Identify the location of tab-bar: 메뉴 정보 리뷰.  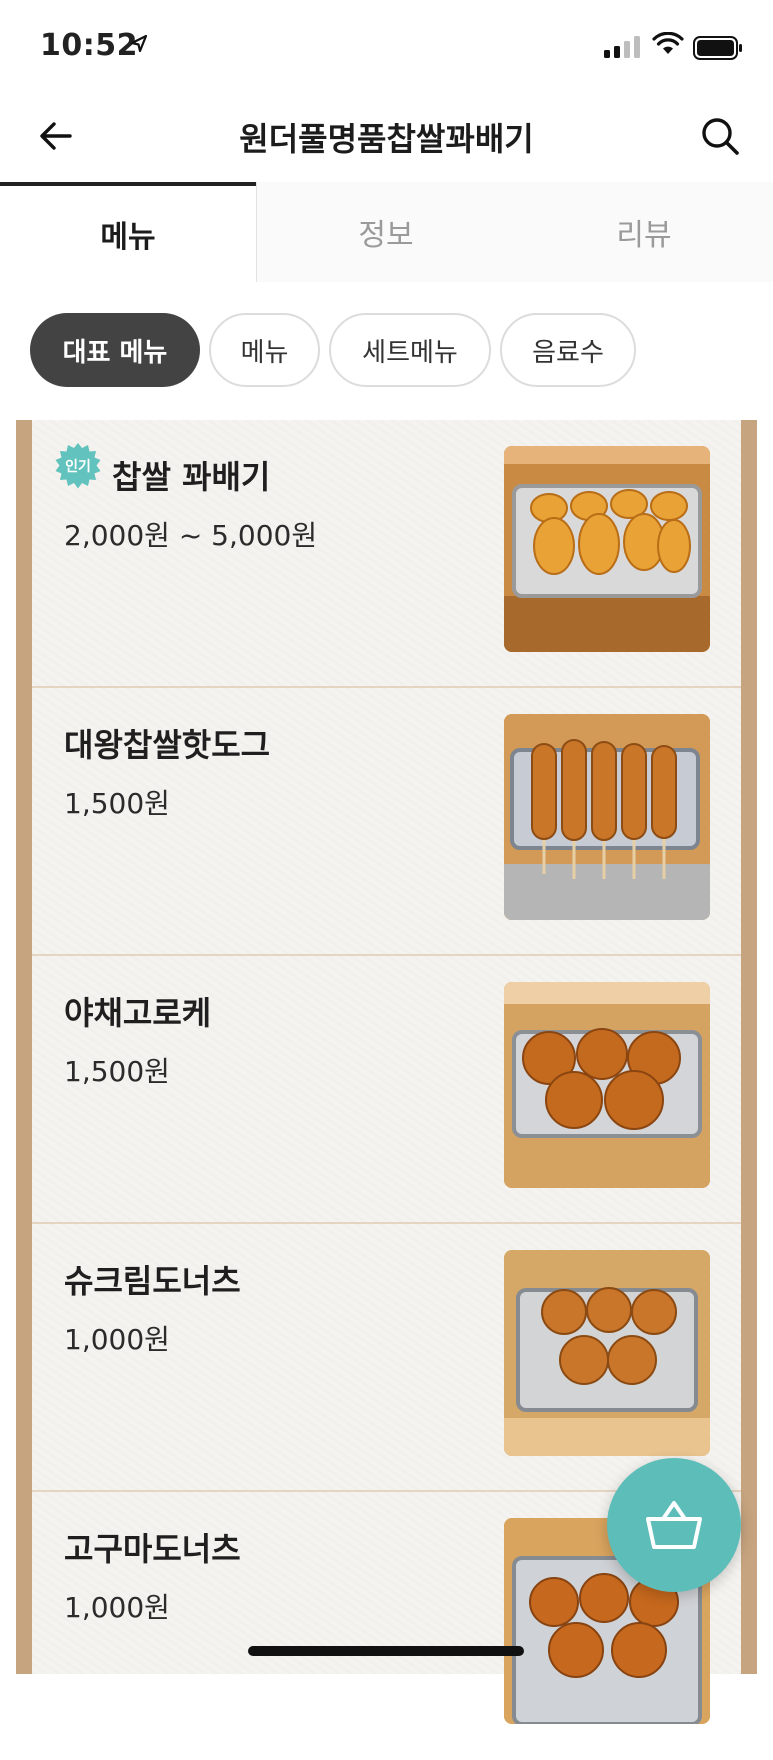
(386, 232).